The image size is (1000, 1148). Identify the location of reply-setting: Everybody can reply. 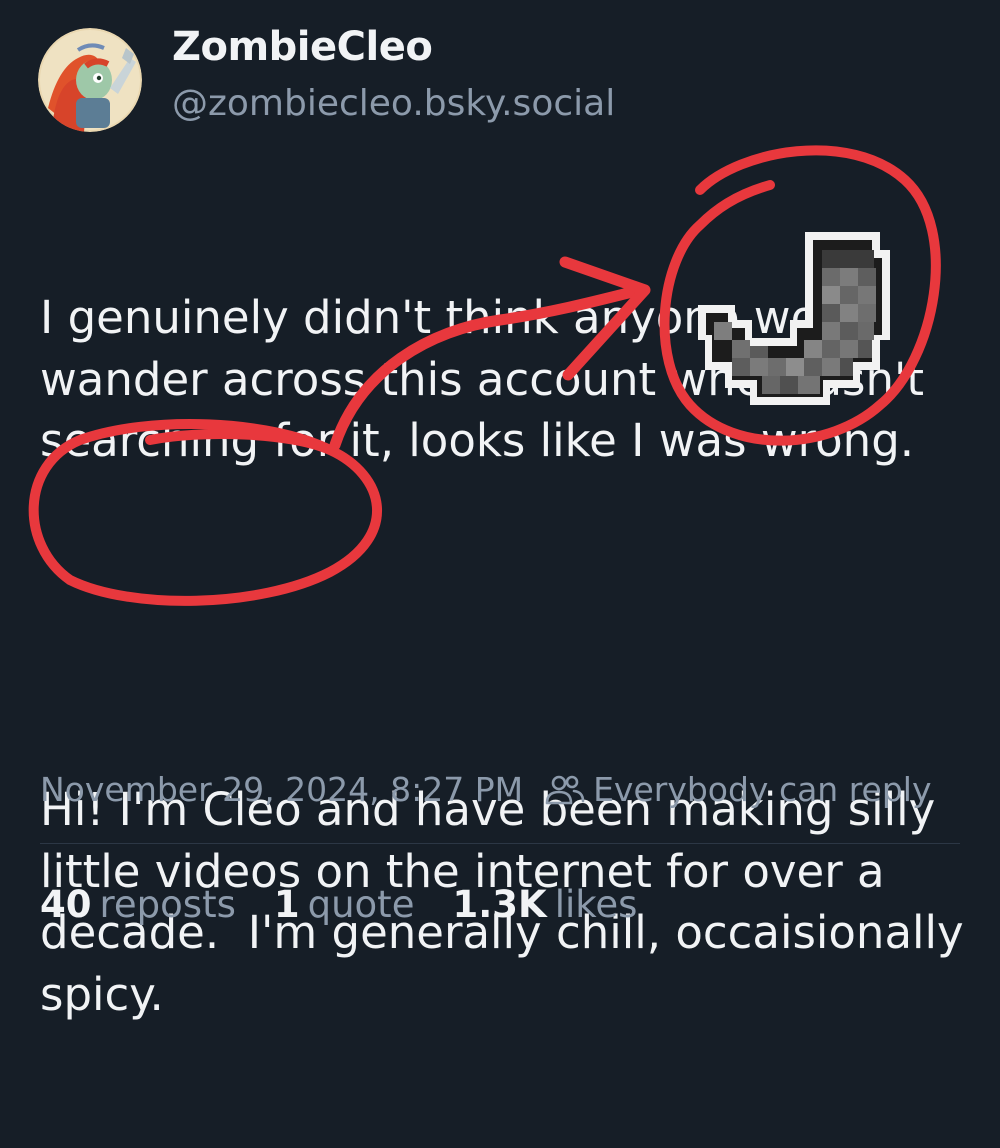
(762, 789).